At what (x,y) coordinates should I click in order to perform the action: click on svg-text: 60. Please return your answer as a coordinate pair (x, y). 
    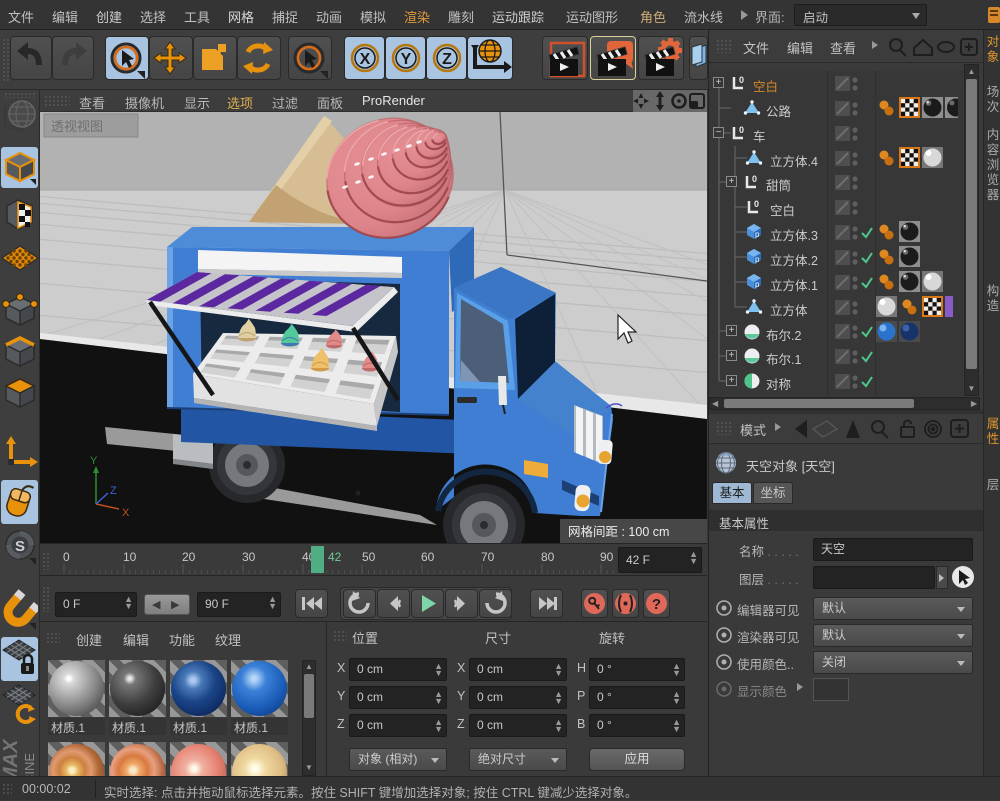
    Looking at the image, I should click on (428, 557).